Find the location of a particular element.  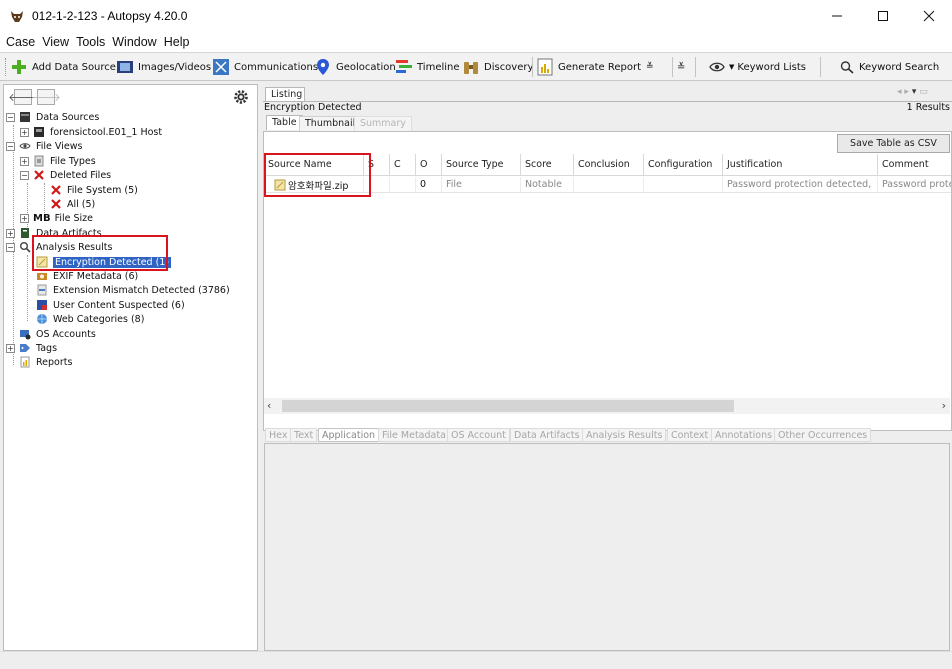

tab-context: Context is located at coordinates (690, 435).